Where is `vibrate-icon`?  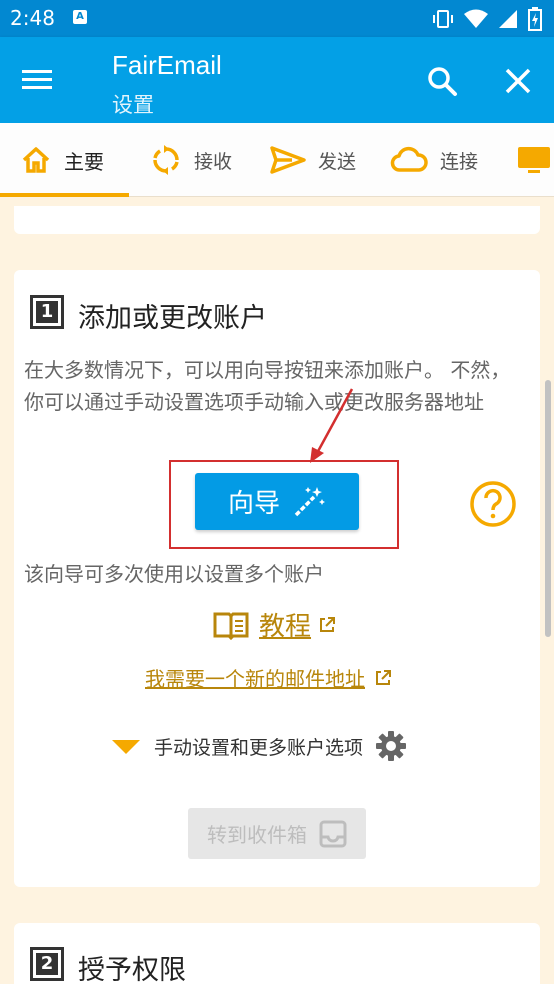
vibrate-icon is located at coordinates (443, 19).